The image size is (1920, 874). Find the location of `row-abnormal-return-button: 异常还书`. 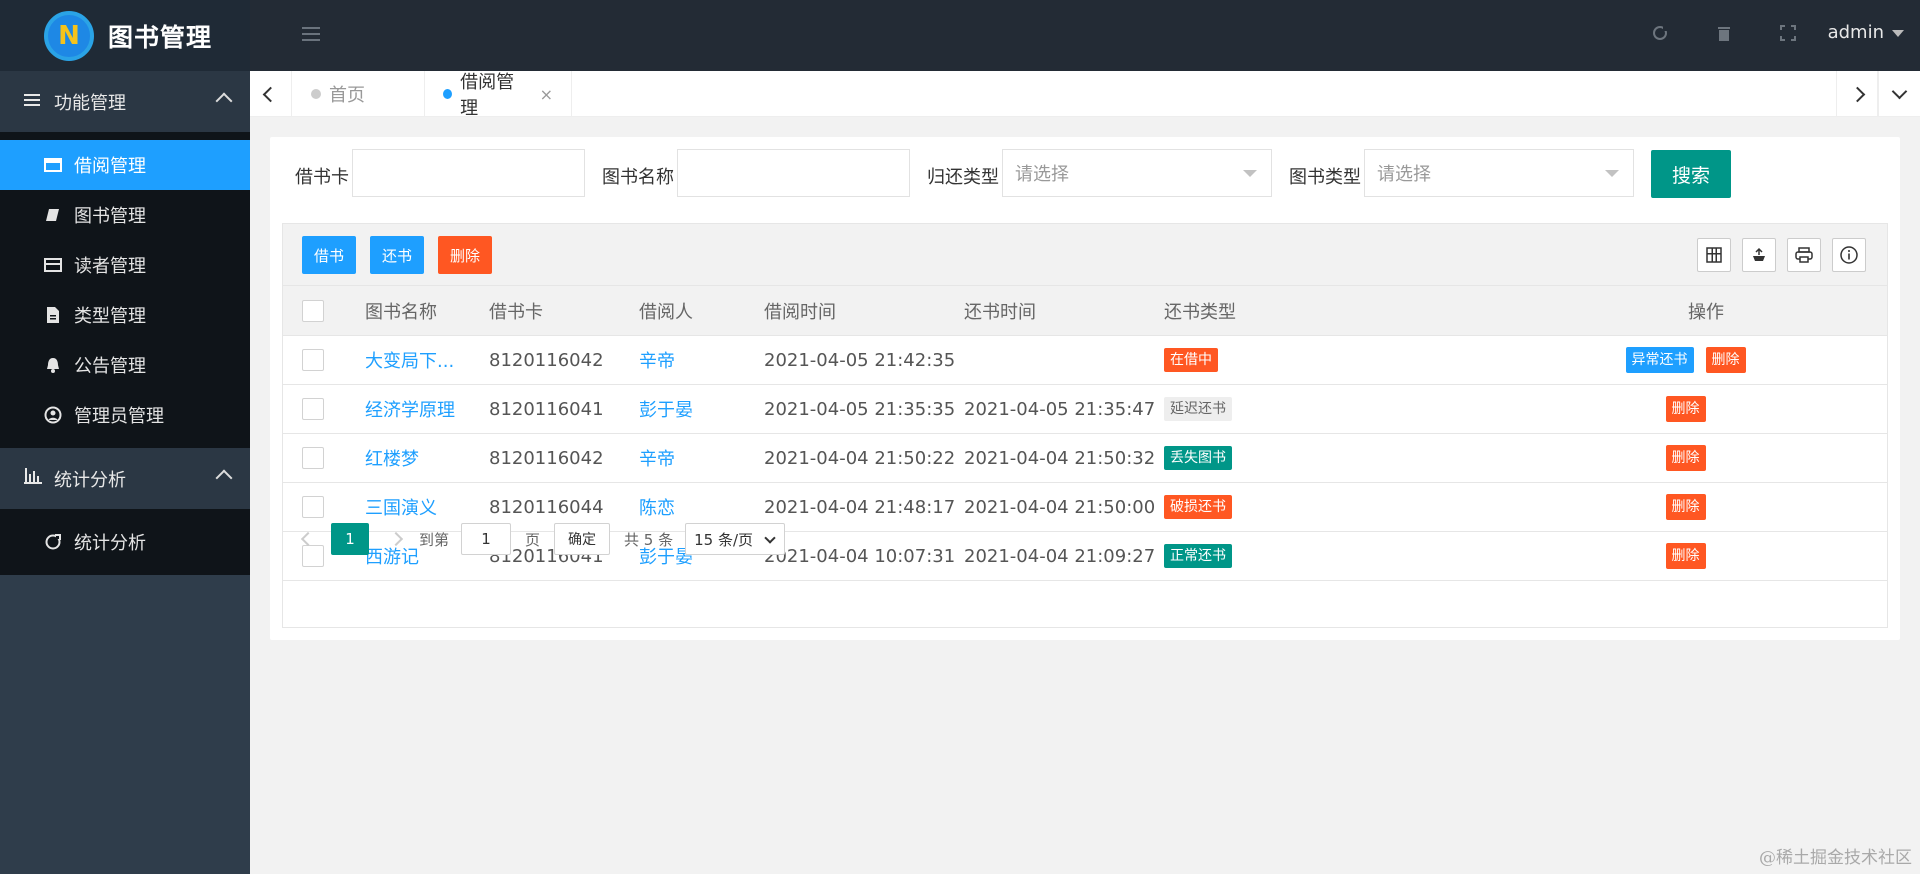

row-abnormal-return-button: 异常还书 is located at coordinates (1659, 360).